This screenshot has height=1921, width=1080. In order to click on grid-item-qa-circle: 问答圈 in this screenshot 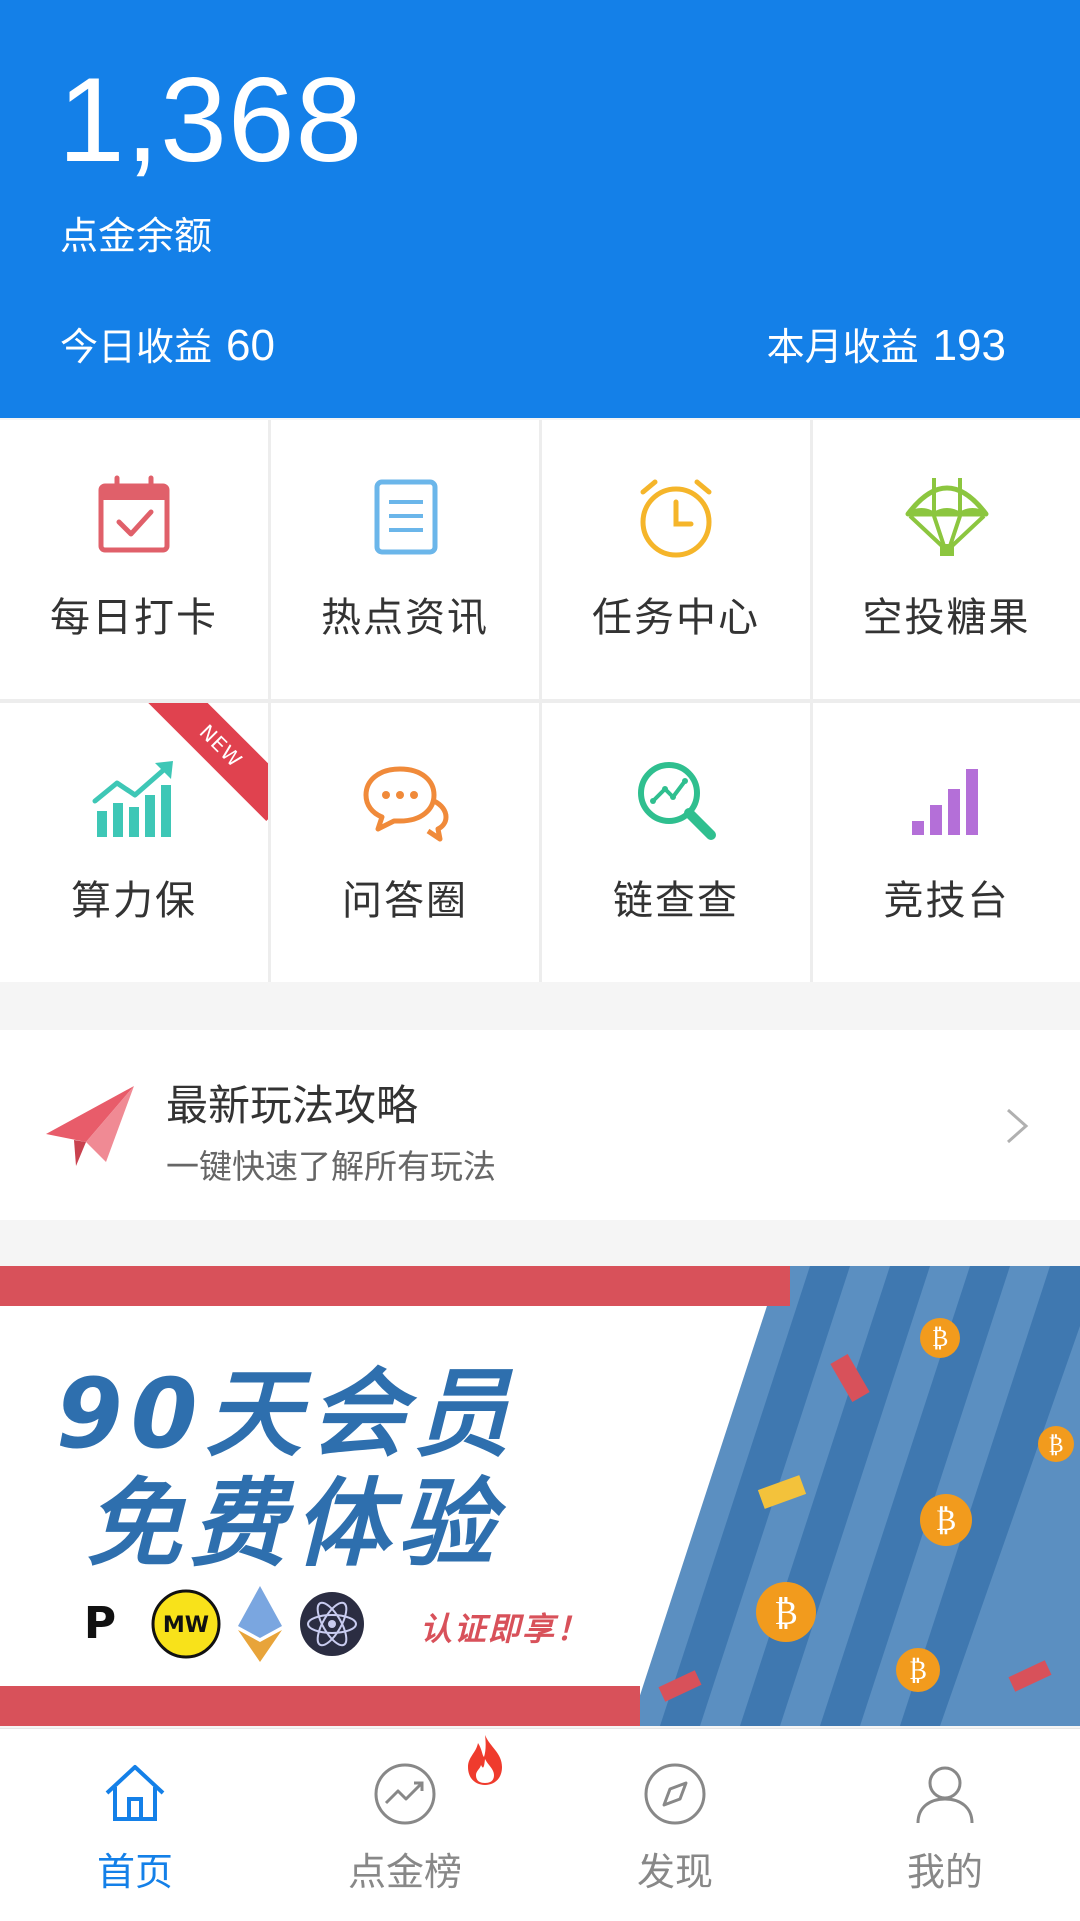, I will do `click(405, 842)`.